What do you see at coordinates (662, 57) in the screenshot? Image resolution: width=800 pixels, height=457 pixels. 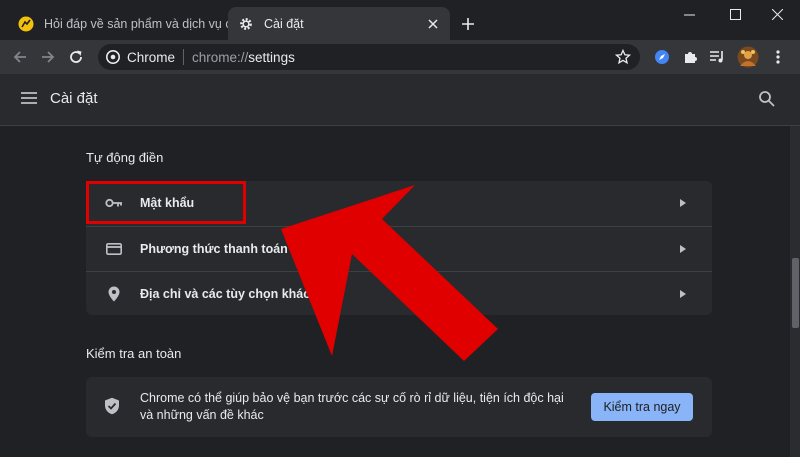 I see `extension-compass-icon` at bounding box center [662, 57].